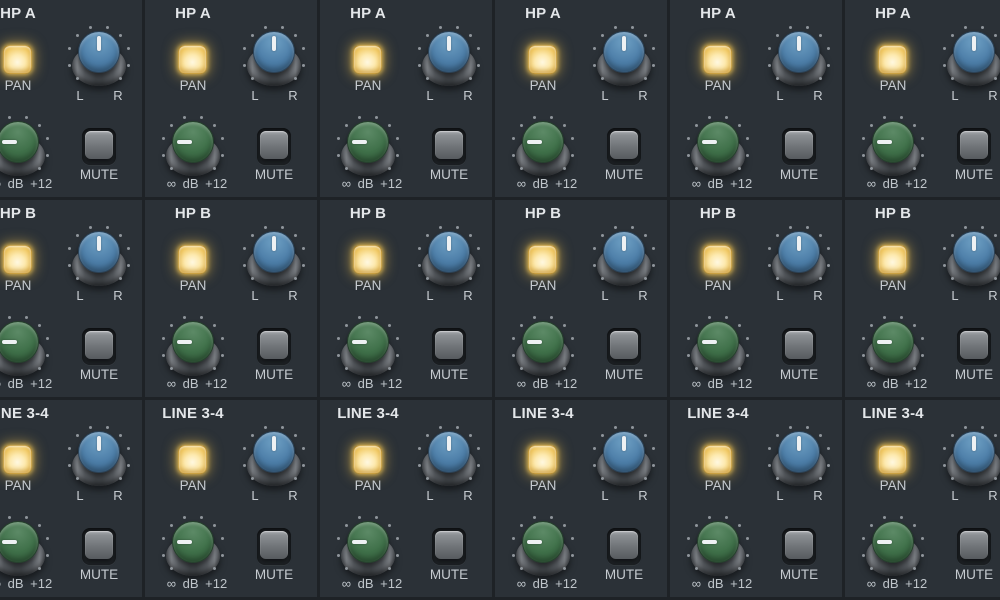 Image resolution: width=1000 pixels, height=600 pixels. What do you see at coordinates (799, 52) in the screenshot?
I see `pan-knob-cap` at bounding box center [799, 52].